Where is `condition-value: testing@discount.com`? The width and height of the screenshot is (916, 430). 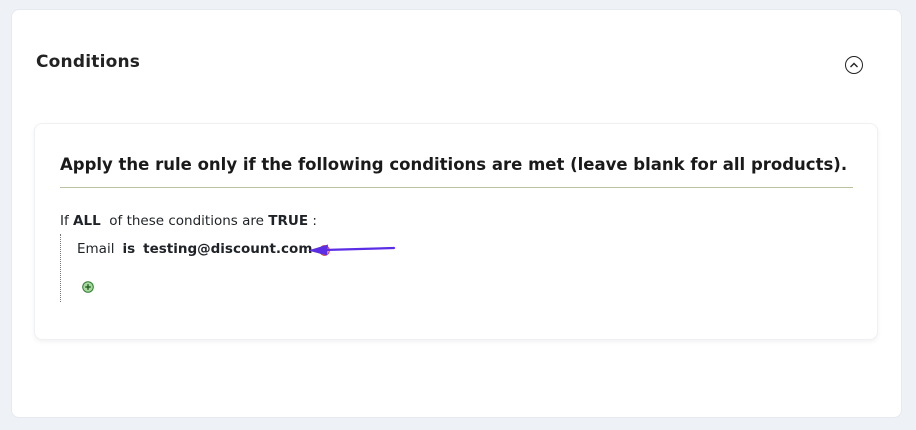
condition-value: testing@discount.com is located at coordinates (227, 249).